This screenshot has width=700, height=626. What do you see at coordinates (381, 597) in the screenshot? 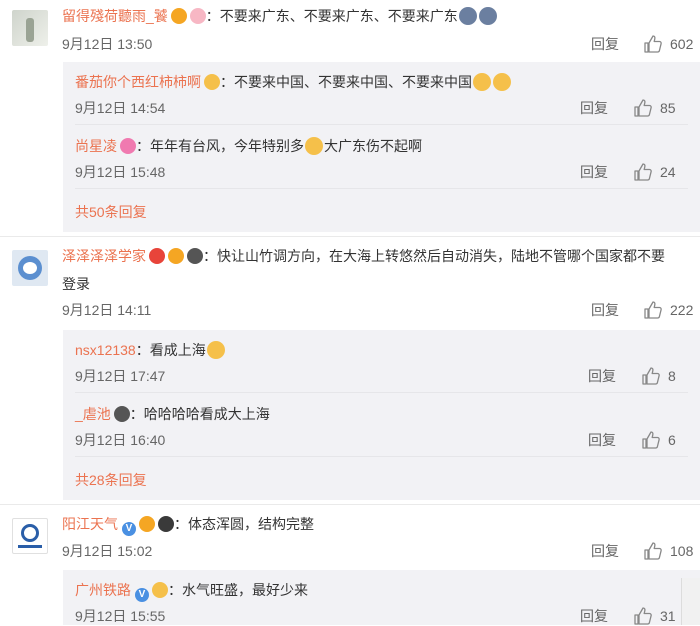
I see `reply-list: 广州铁路 V ：水气旺盛，最好少来 9月12日 15:55 回复 31` at bounding box center [381, 597].